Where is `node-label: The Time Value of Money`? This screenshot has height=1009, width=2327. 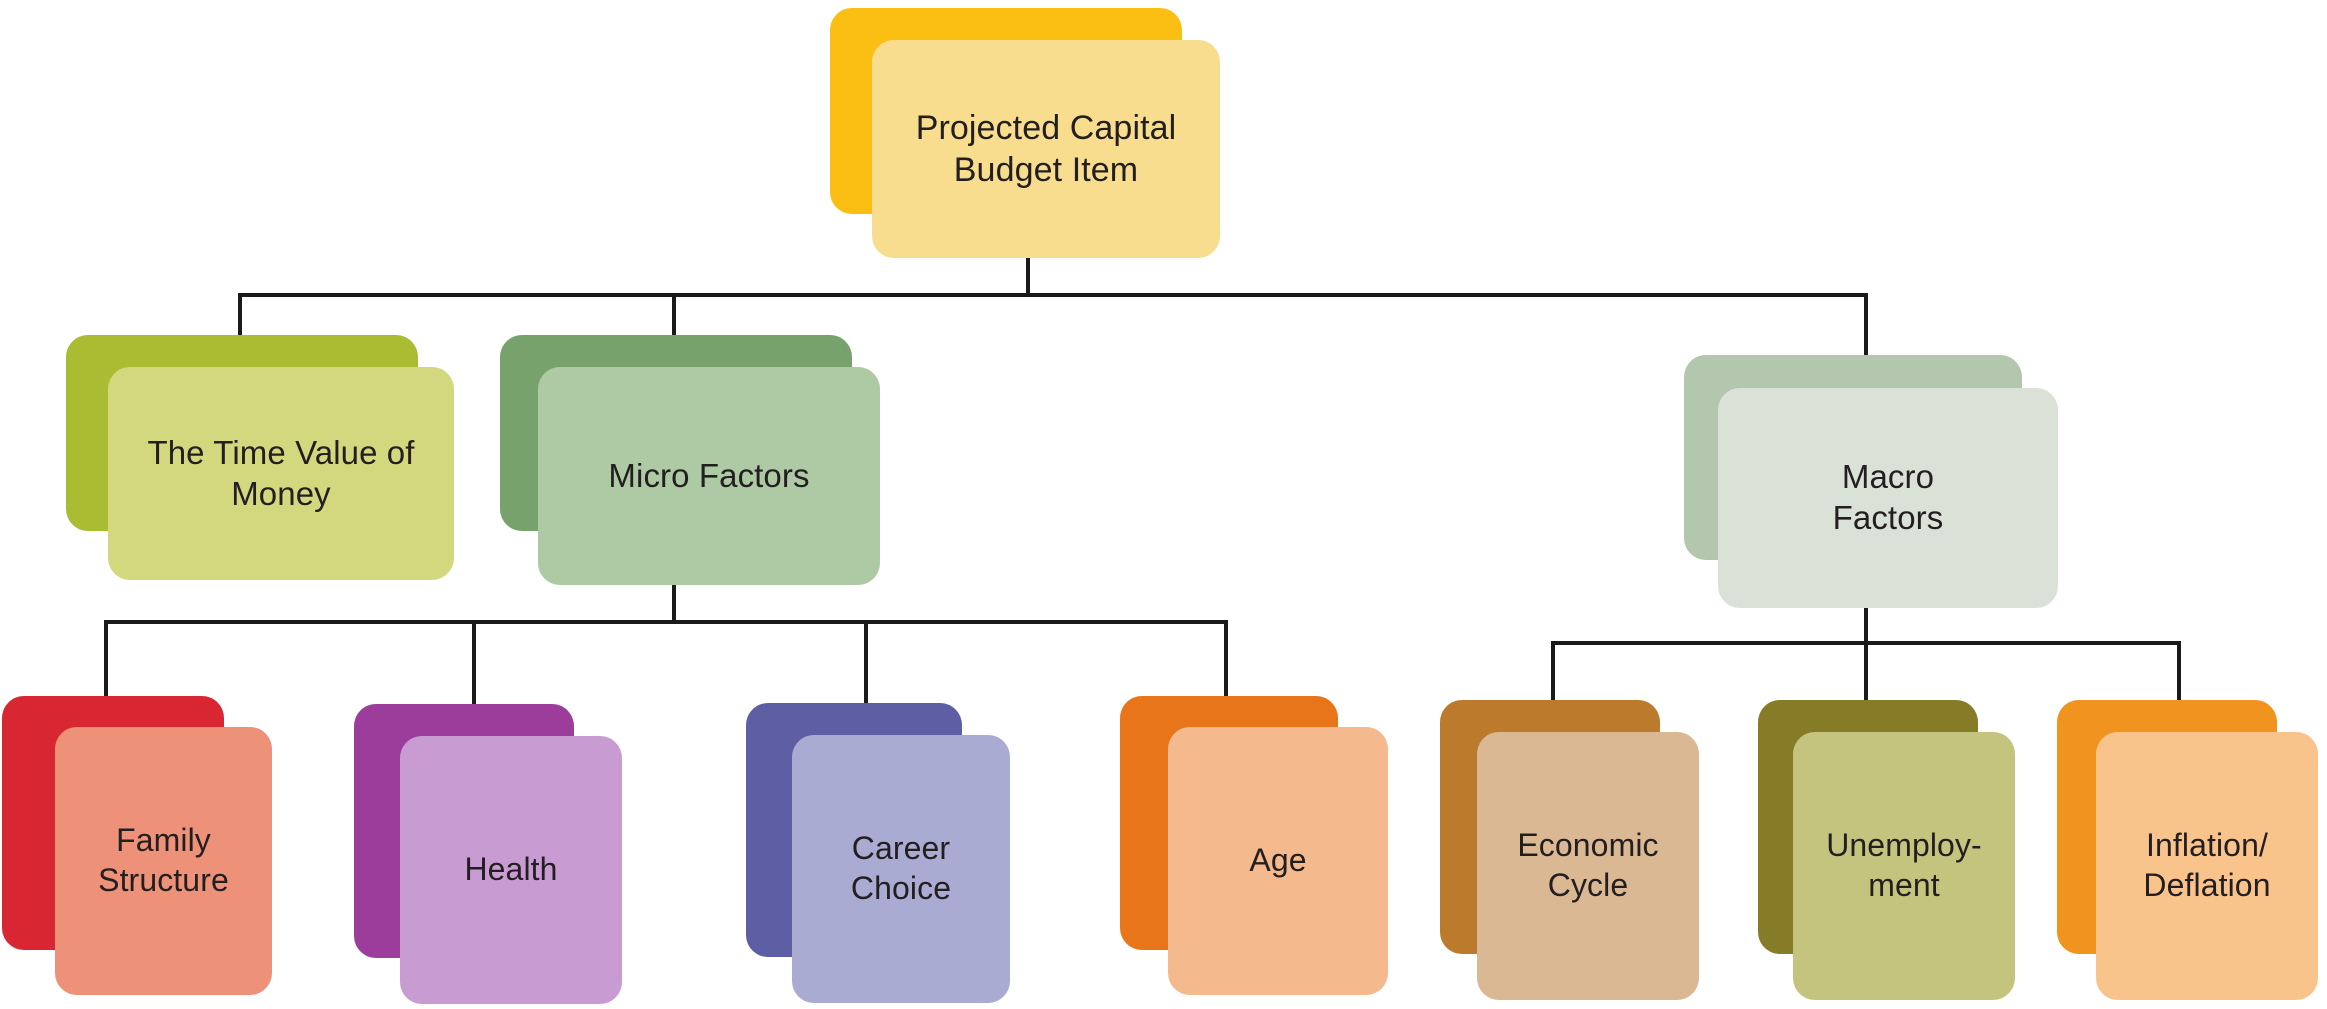
node-label: The Time Value of Money is located at coordinates (281, 472).